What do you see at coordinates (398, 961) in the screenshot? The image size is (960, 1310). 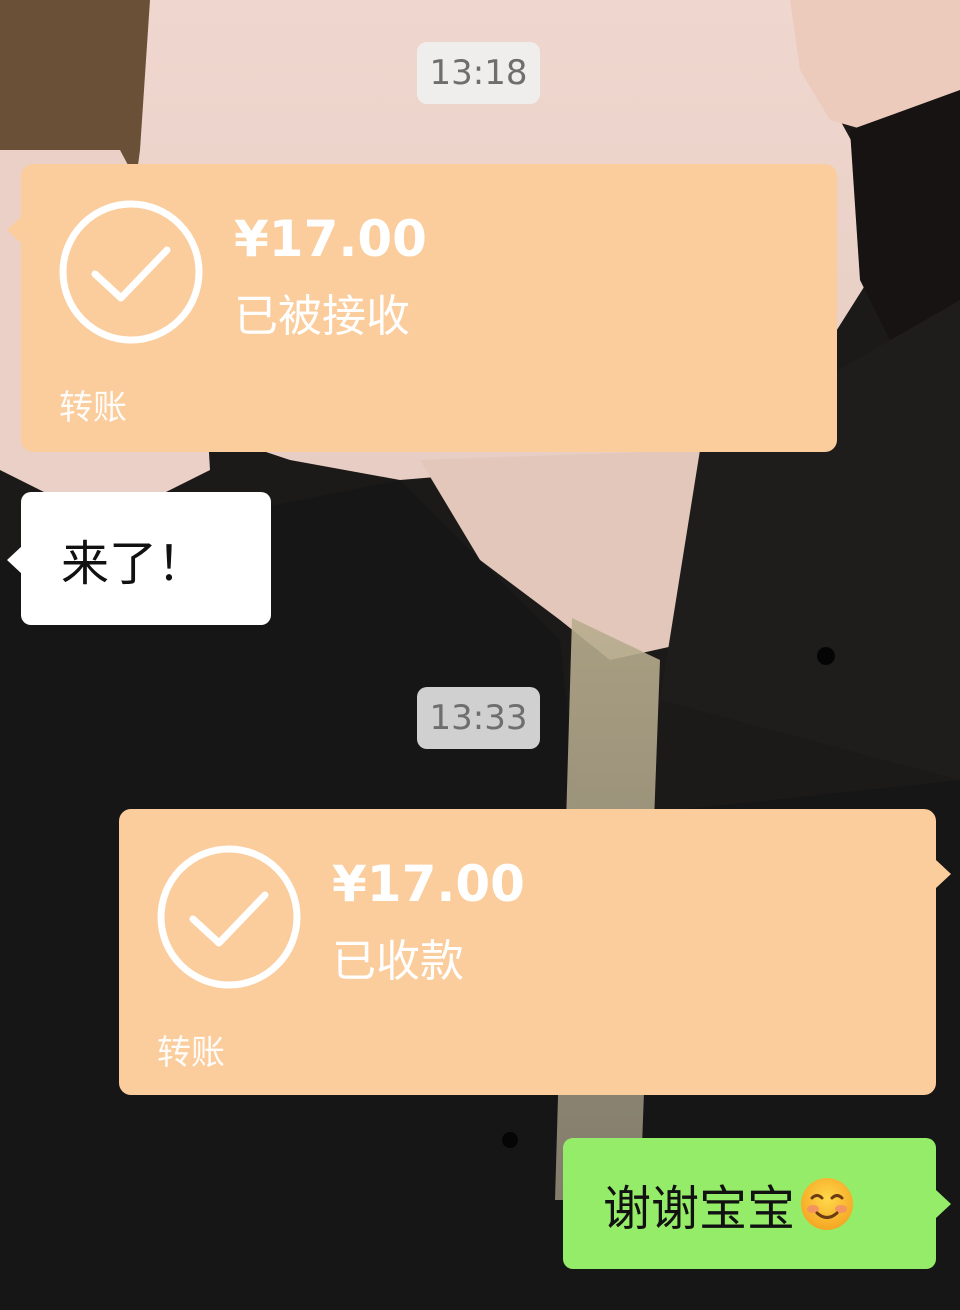 I see `transfer-status: 已收款` at bounding box center [398, 961].